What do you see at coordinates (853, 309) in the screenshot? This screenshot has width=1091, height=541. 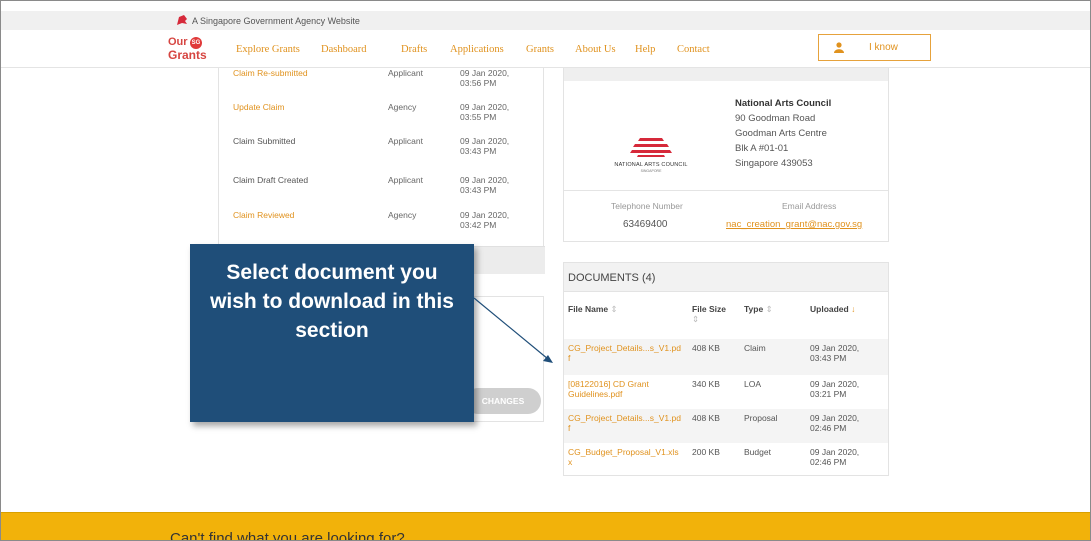 I see `sort-down-icon: ↓` at bounding box center [853, 309].